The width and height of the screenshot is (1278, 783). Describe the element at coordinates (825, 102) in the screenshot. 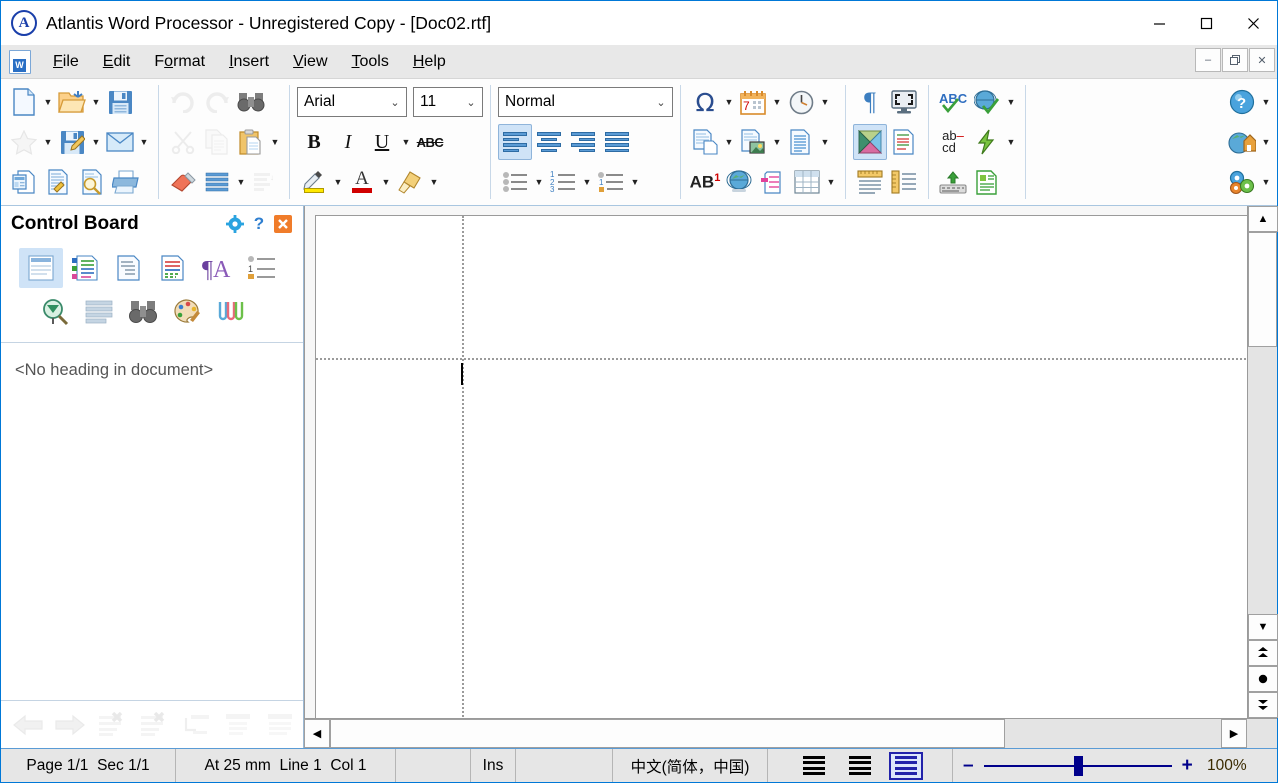

I see `time-dropdown-icon: ▼` at that location.